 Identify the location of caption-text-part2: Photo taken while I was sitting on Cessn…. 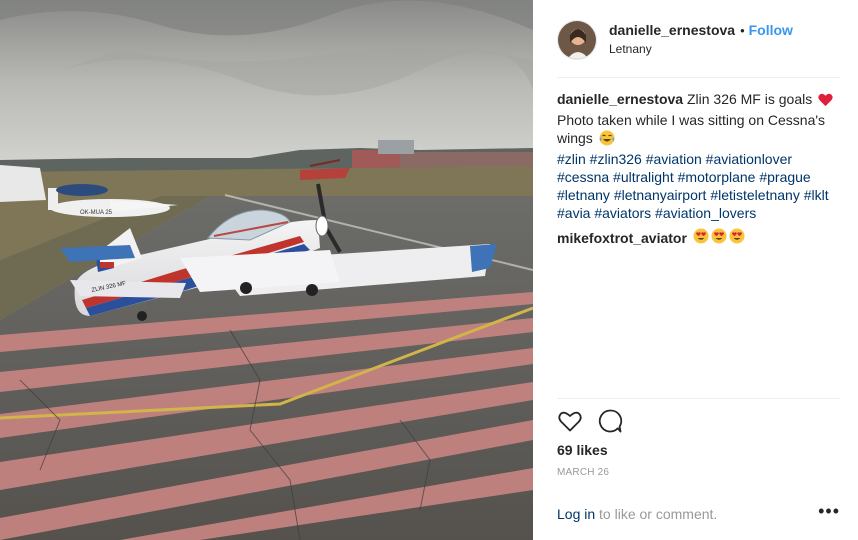
(691, 129).